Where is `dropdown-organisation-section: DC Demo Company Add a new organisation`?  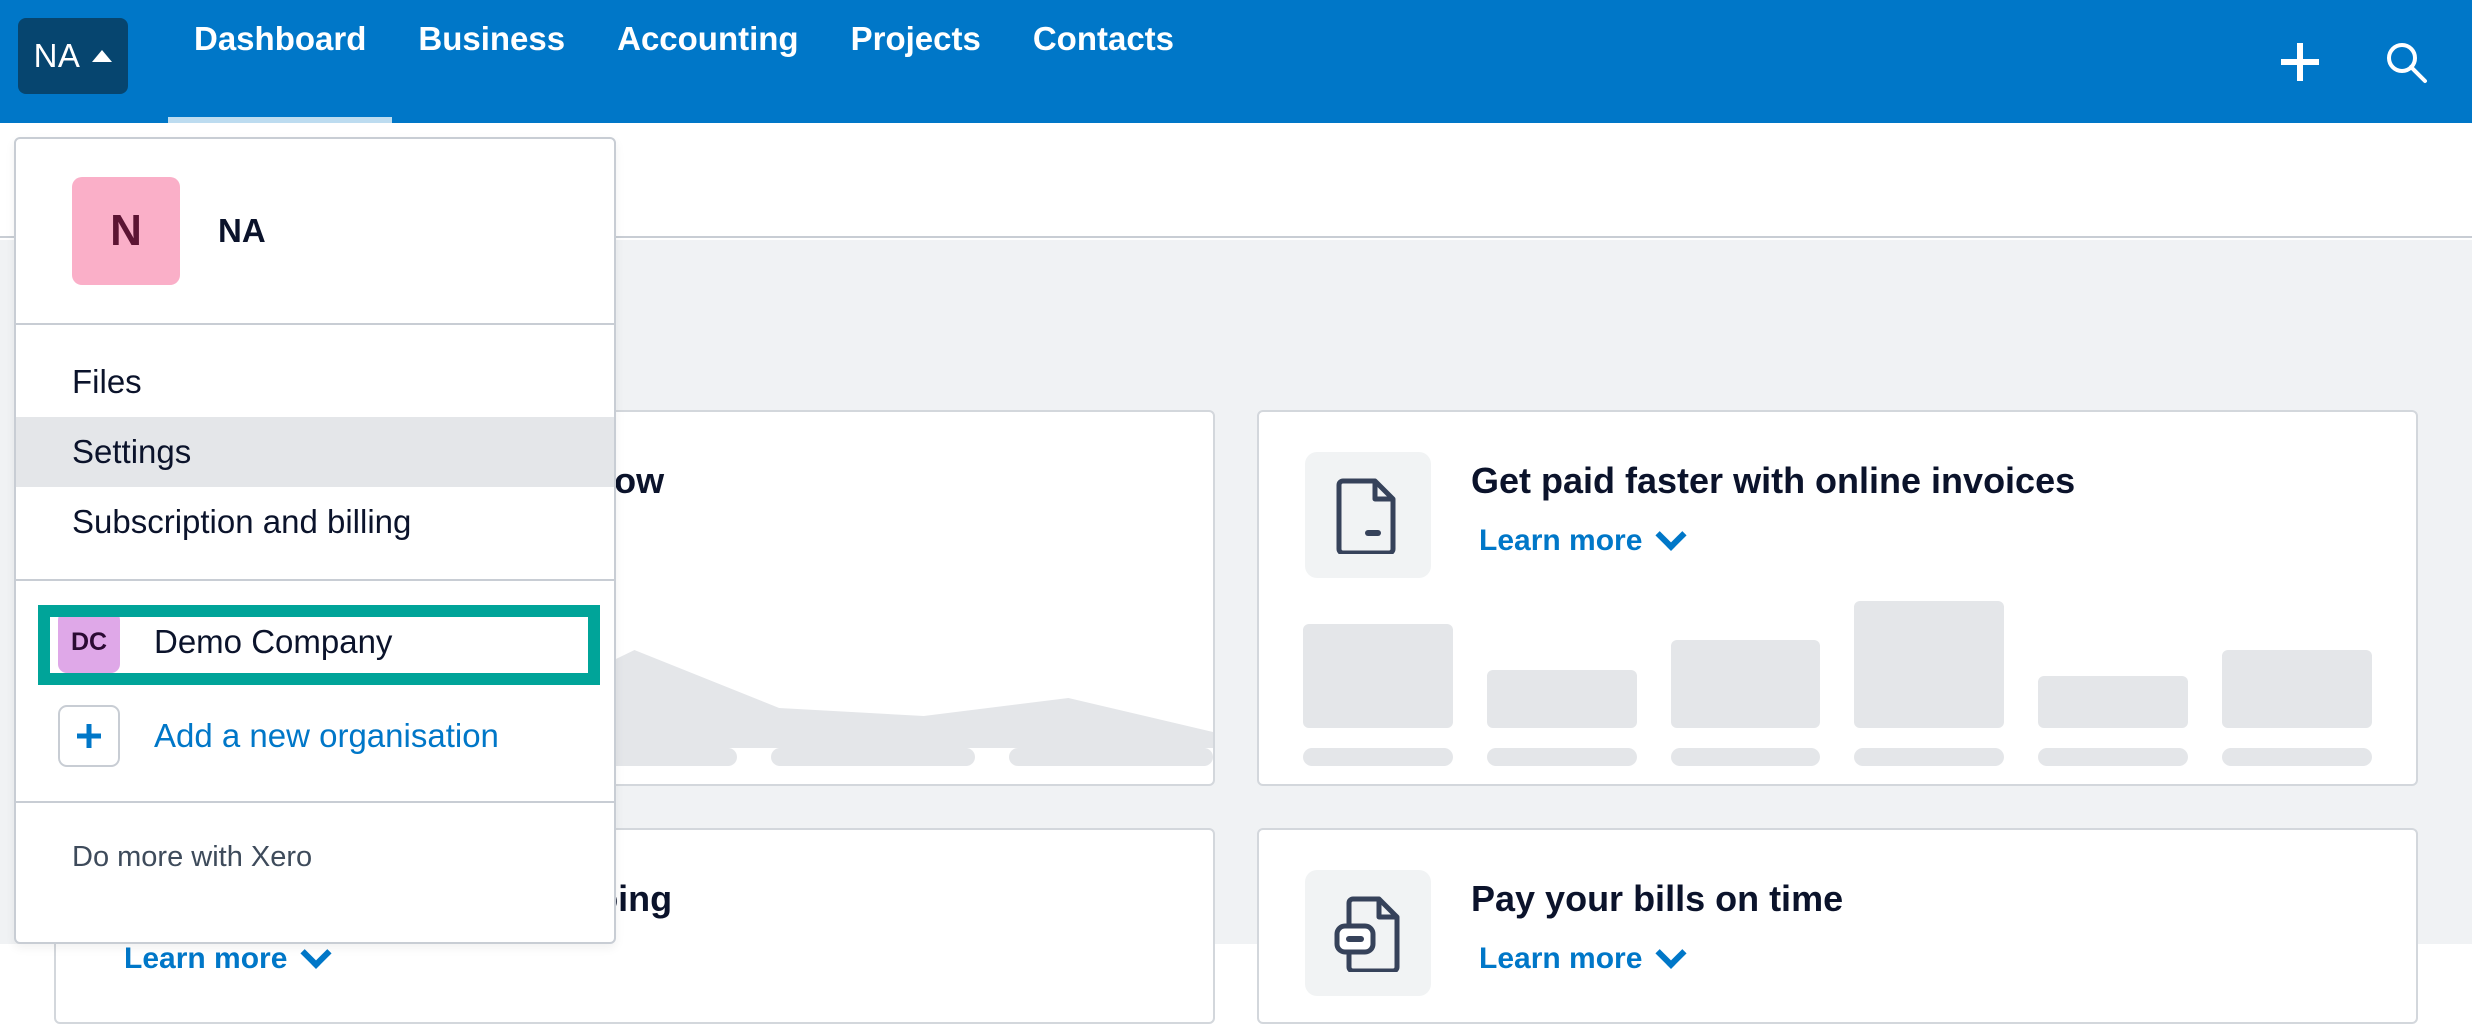 dropdown-organisation-section: DC Demo Company Add a new organisation is located at coordinates (315, 692).